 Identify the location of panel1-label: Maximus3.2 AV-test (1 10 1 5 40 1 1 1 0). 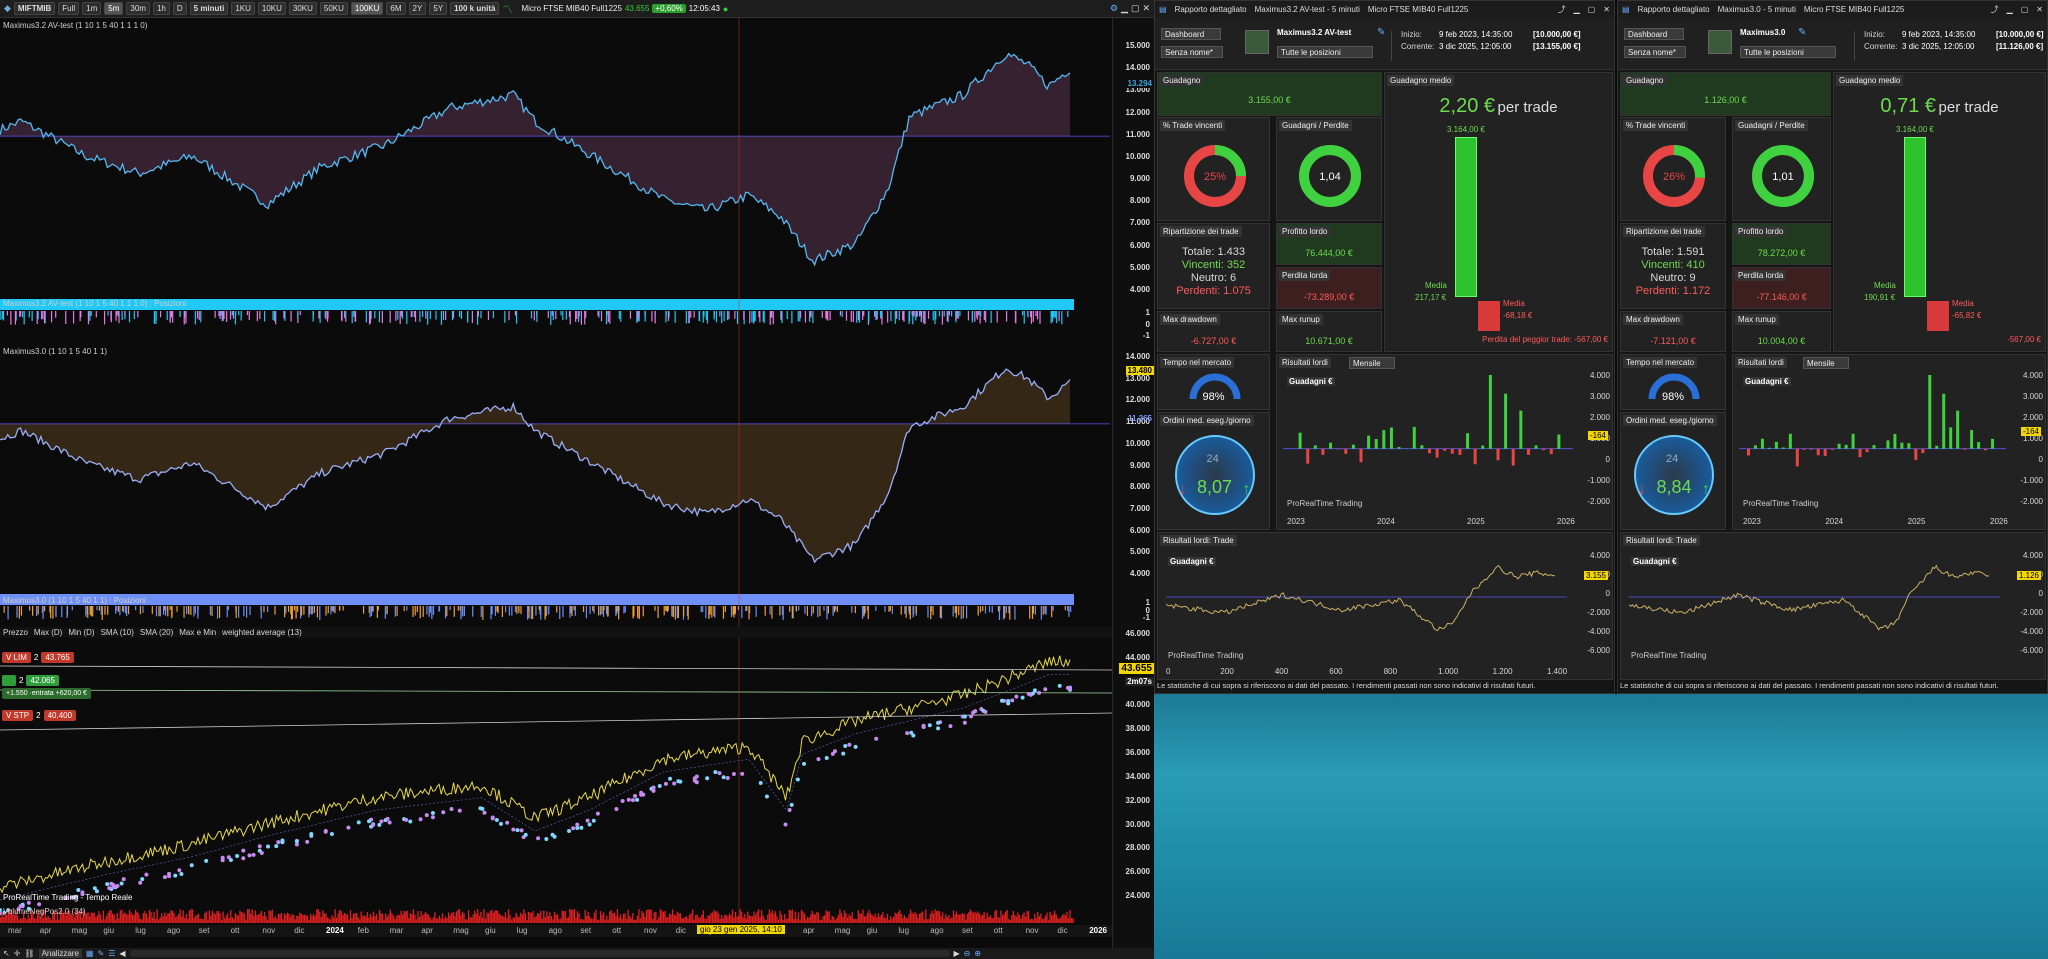
(150, 25).